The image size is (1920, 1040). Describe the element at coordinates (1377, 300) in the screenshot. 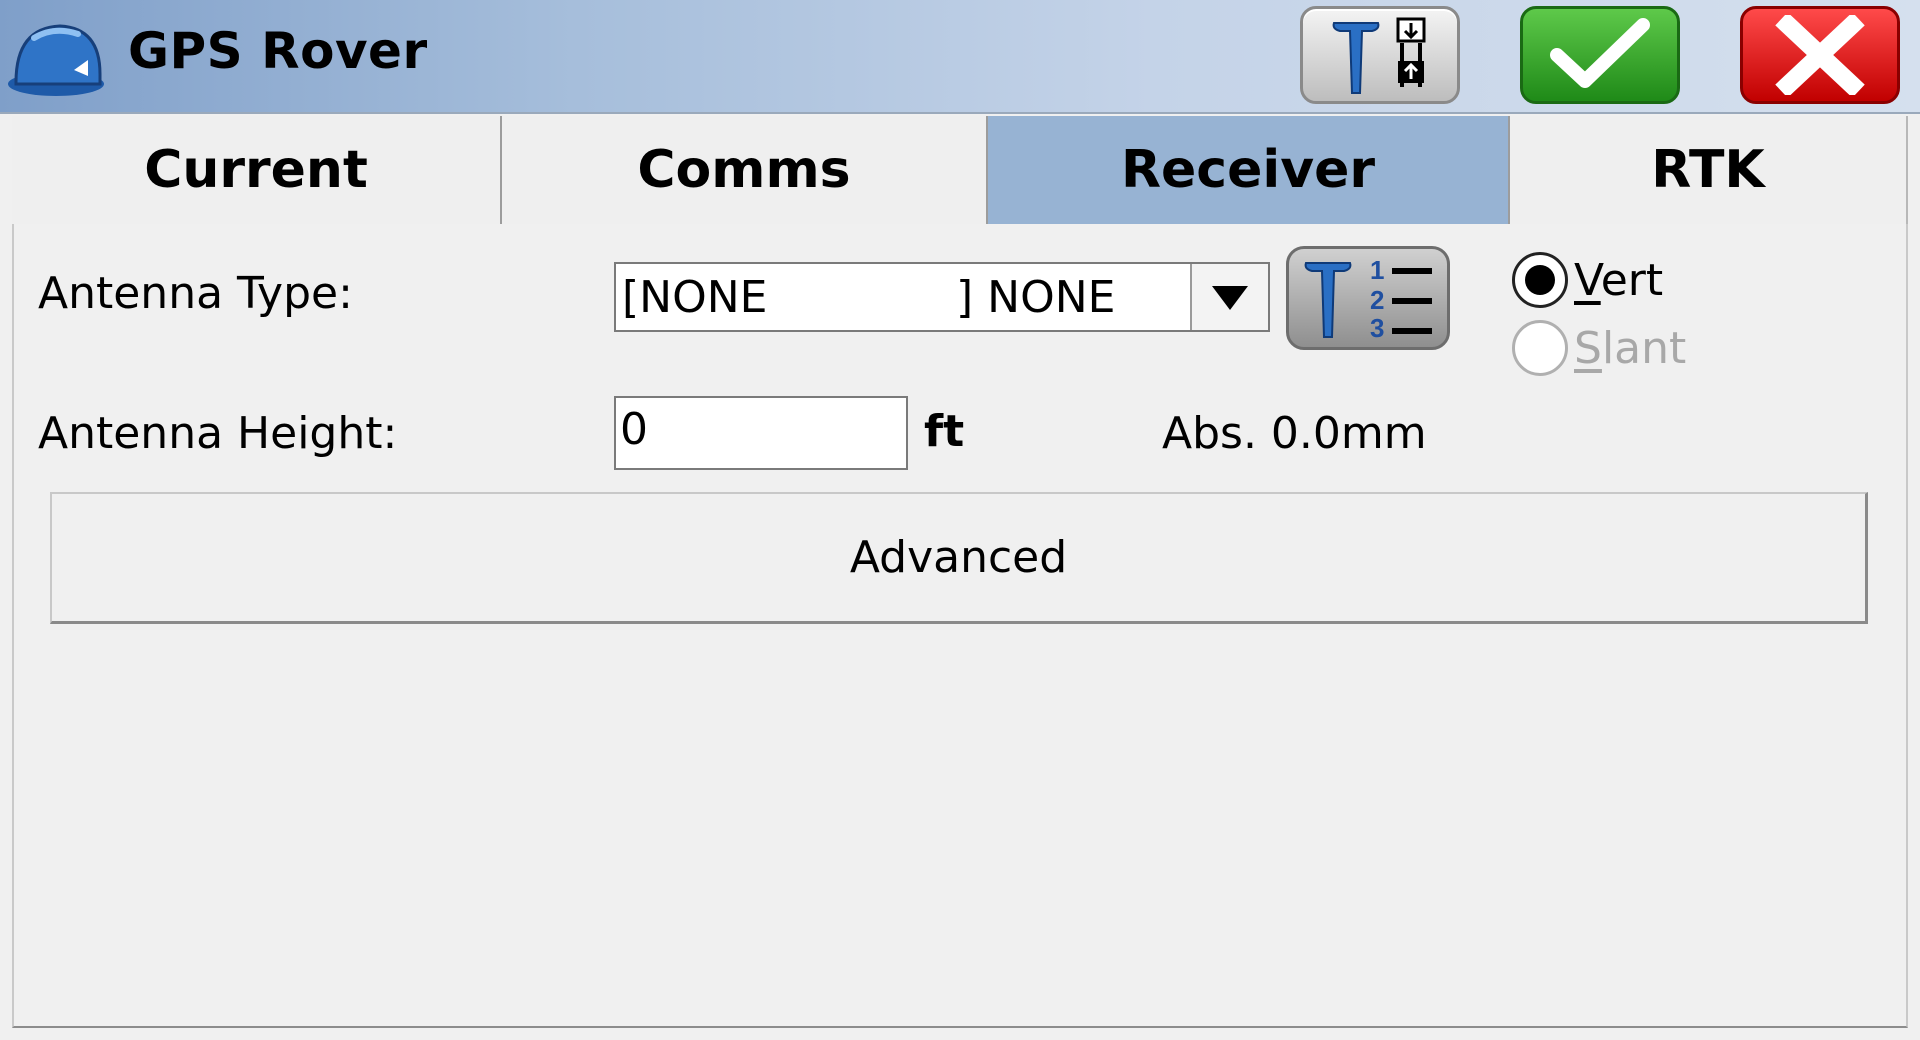

I see `svg-text: 2` at that location.